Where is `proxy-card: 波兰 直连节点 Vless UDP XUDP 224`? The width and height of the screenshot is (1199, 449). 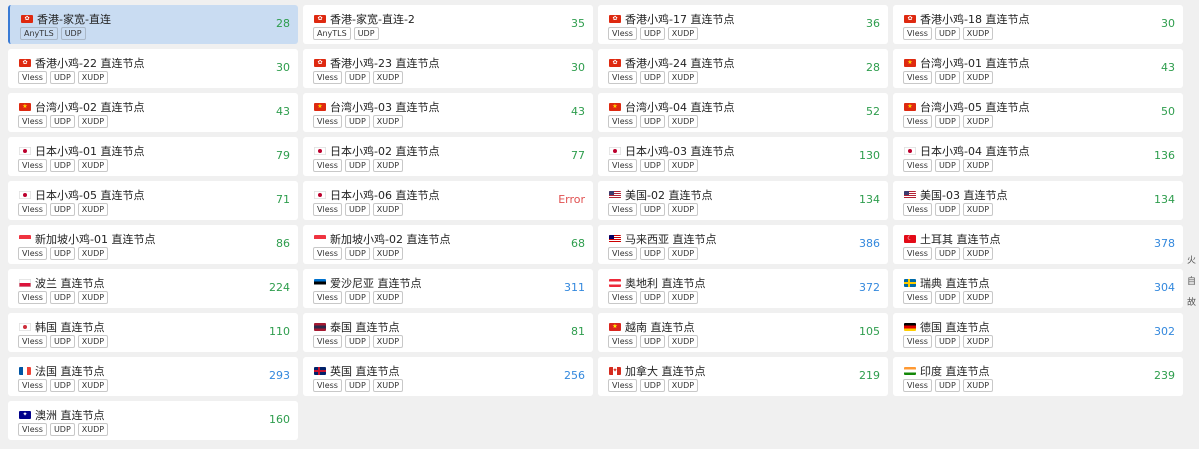 proxy-card: 波兰 直连节点 Vless UDP XUDP 224 is located at coordinates (153, 288).